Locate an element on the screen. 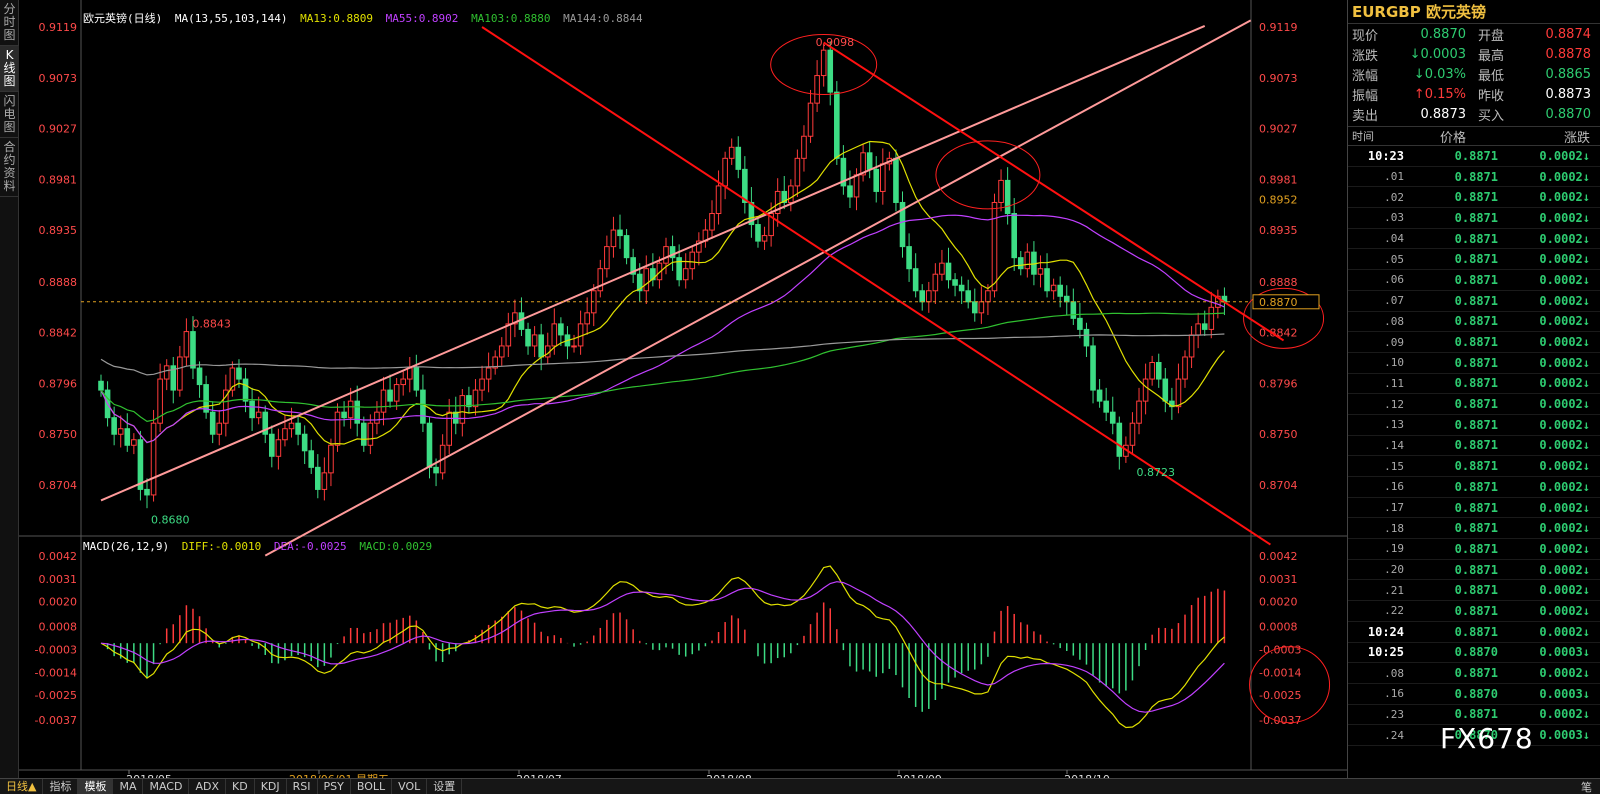 The height and width of the screenshot is (794, 1600). highlight-circle-macd is located at coordinates (1290, 685).